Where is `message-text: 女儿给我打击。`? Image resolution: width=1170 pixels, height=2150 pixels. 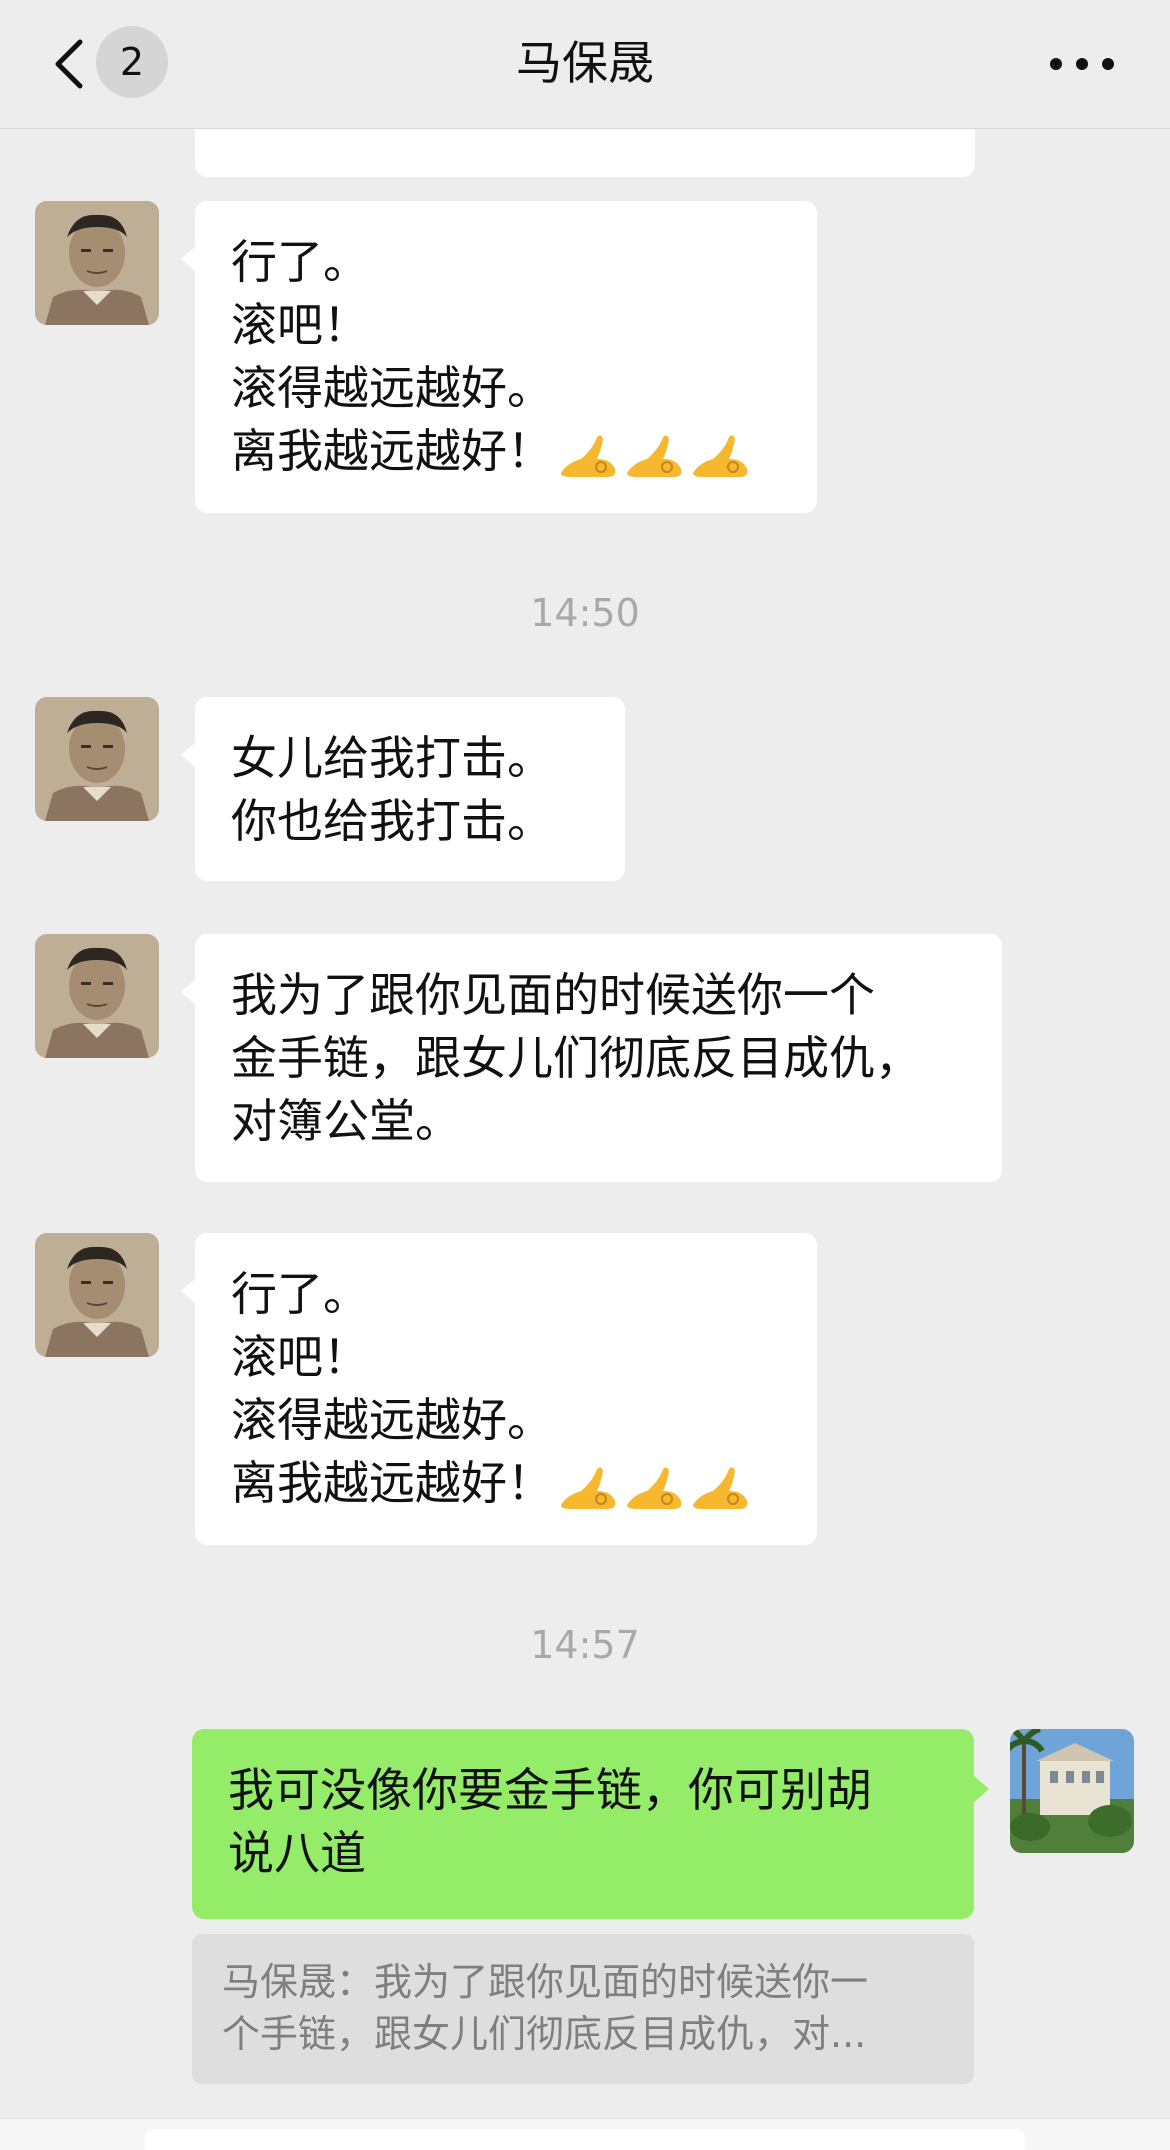
message-text: 女儿给我打击。 is located at coordinates (392, 758).